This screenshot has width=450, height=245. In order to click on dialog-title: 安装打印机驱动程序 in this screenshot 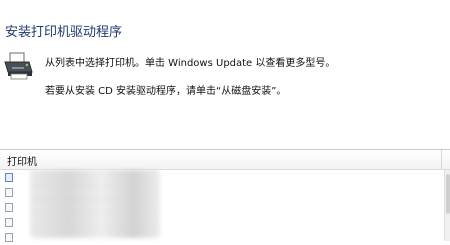, I will do `click(64, 32)`.